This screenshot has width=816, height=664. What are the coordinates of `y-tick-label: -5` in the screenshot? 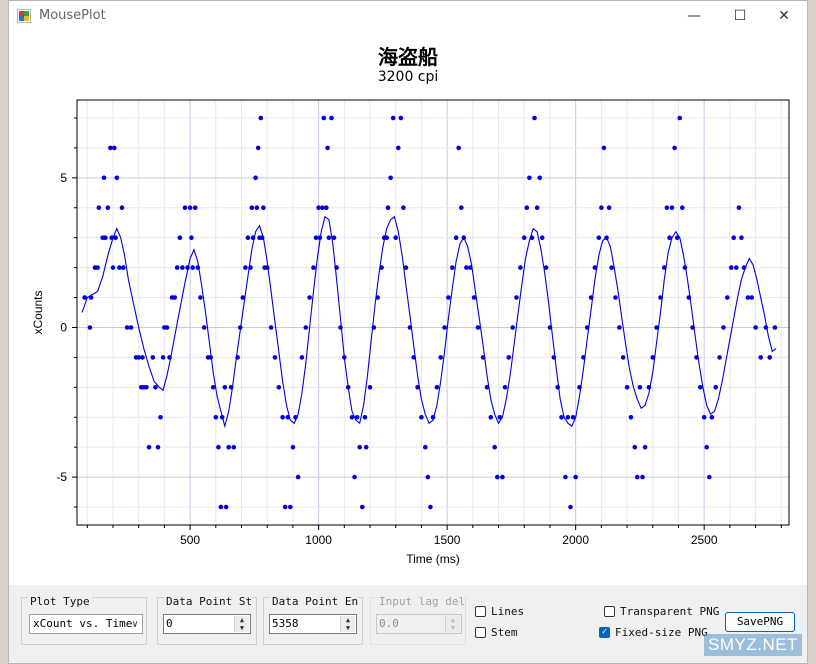 It's located at (61, 477).